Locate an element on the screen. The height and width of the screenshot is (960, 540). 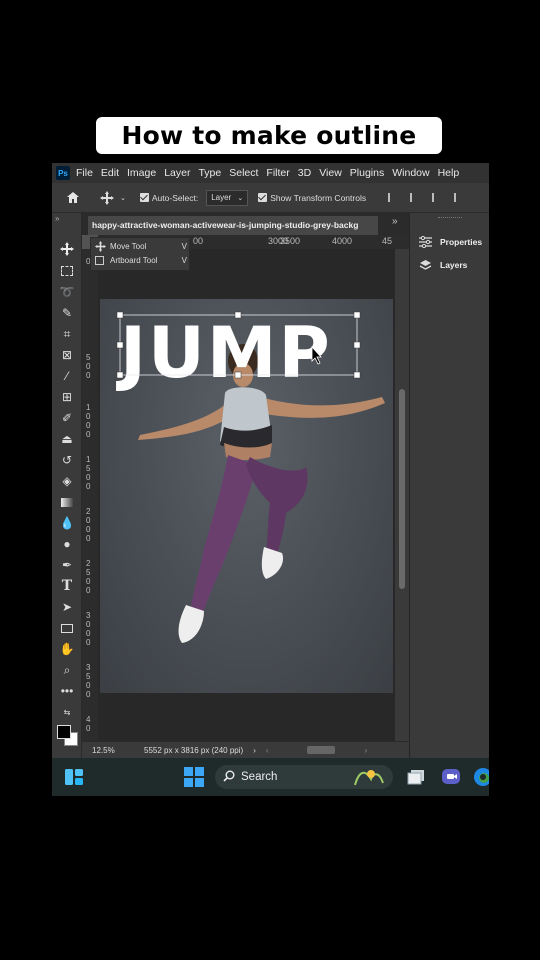
blur-tool-icon: 💧 is located at coordinates (67, 523).